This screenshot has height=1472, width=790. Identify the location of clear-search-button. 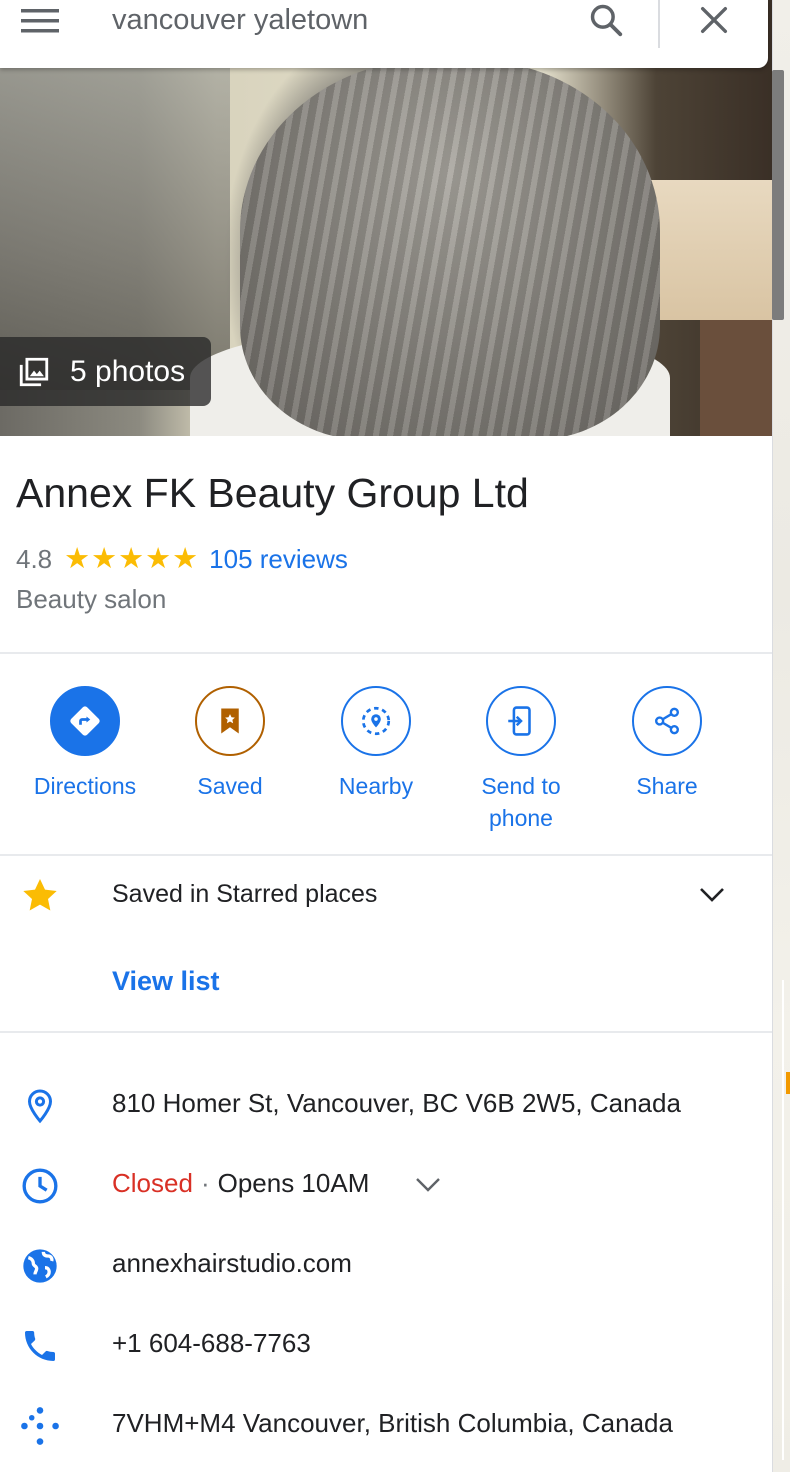
(714, 20).